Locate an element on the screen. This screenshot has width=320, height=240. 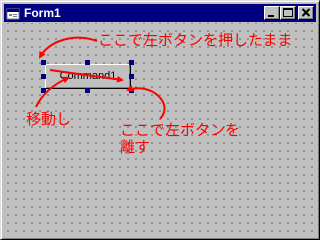
press-annotation: ここで左ボタンを押したまま is located at coordinates (195, 40).